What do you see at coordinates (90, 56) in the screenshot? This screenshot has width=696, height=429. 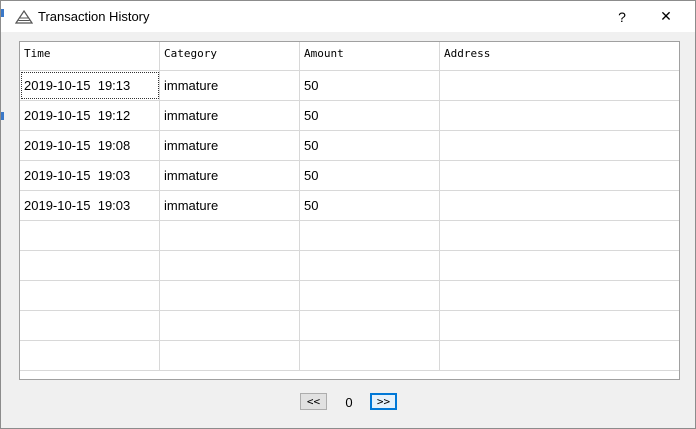 I see `column-header-time: Time` at bounding box center [90, 56].